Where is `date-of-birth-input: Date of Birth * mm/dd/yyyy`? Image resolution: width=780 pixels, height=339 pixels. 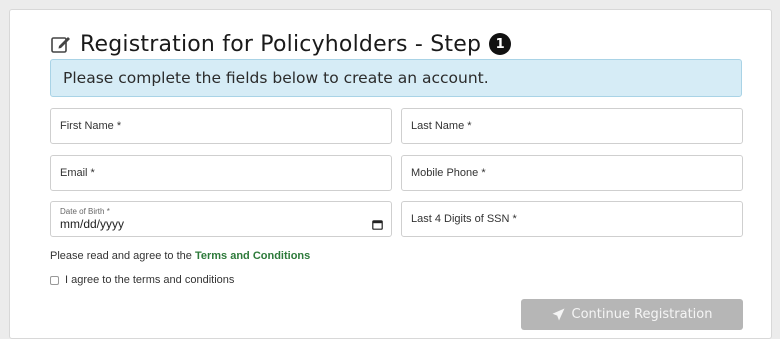 date-of-birth-input: Date of Birth * mm/dd/yyyy is located at coordinates (221, 219).